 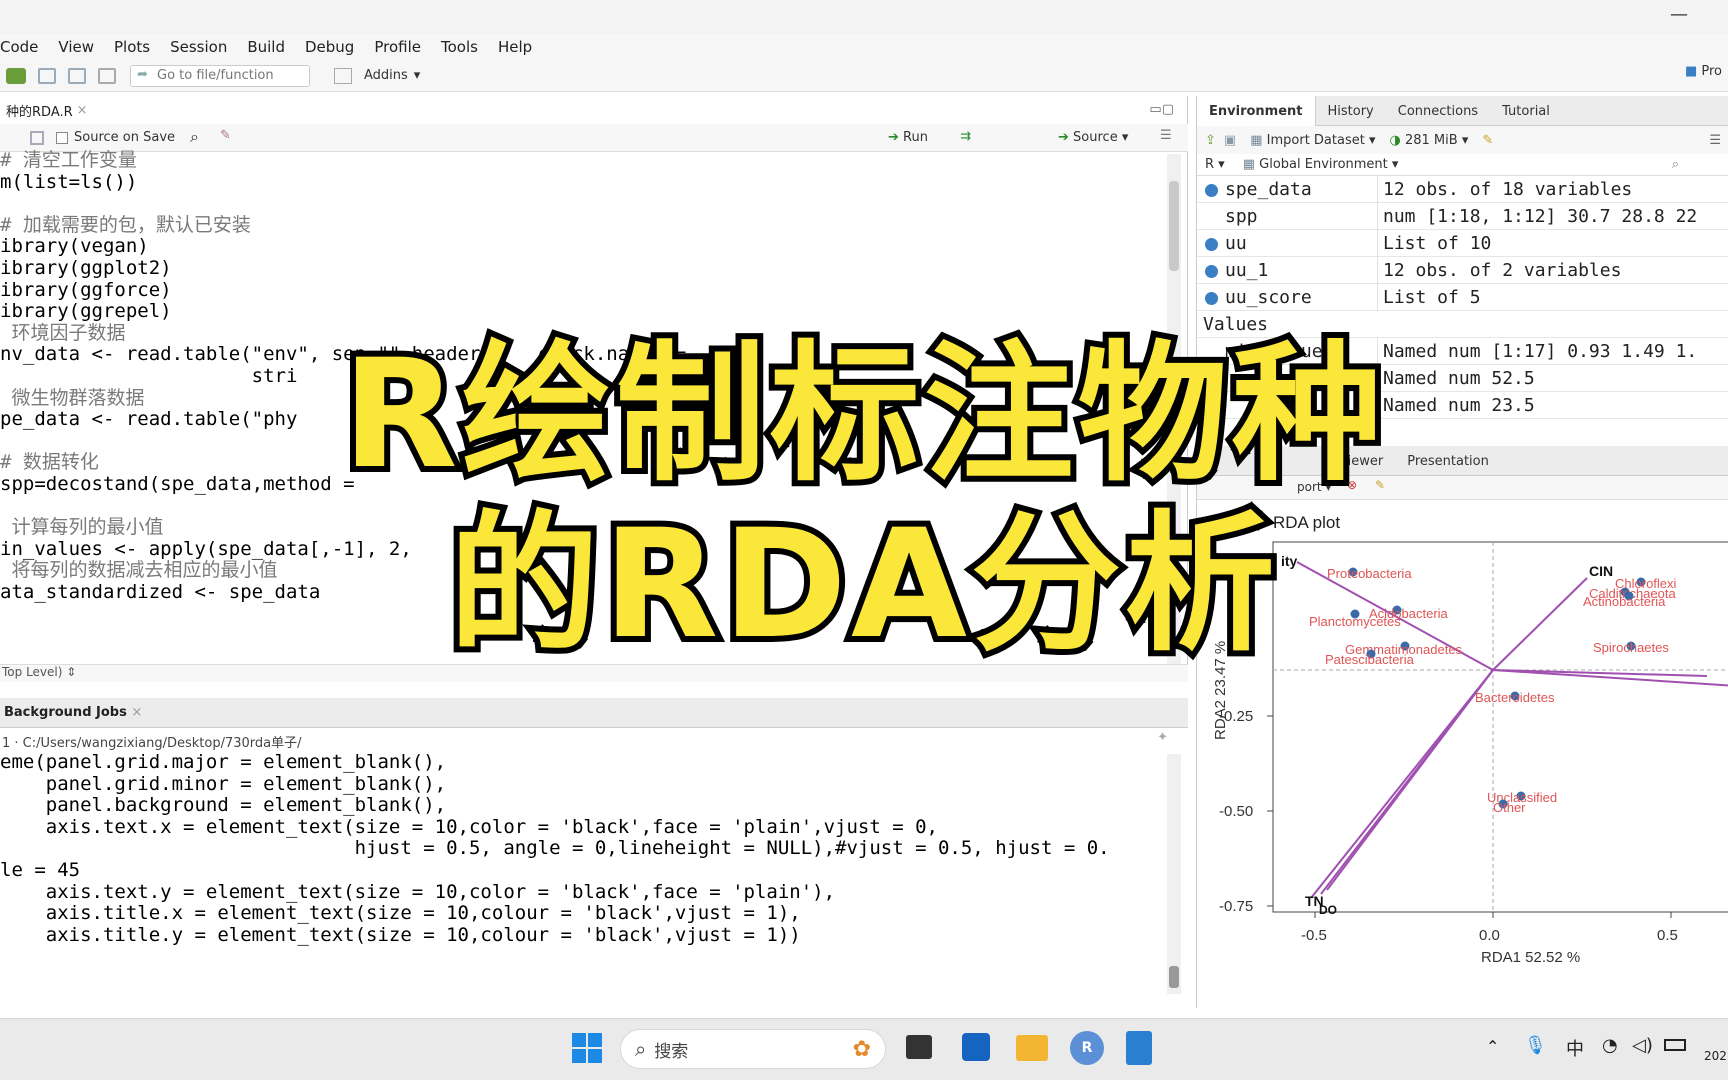 I want to click on project-label: Pro, so click(x=1711, y=71).